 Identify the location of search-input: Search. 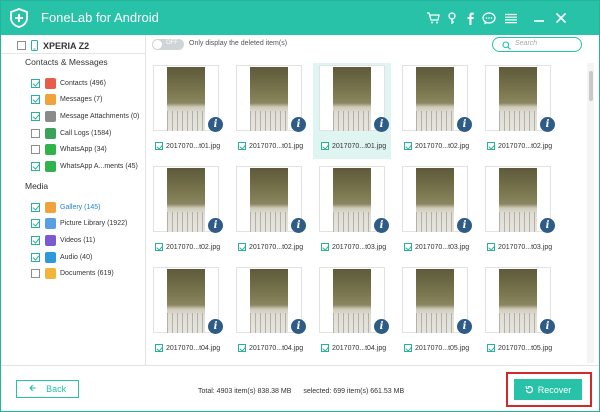
(537, 44).